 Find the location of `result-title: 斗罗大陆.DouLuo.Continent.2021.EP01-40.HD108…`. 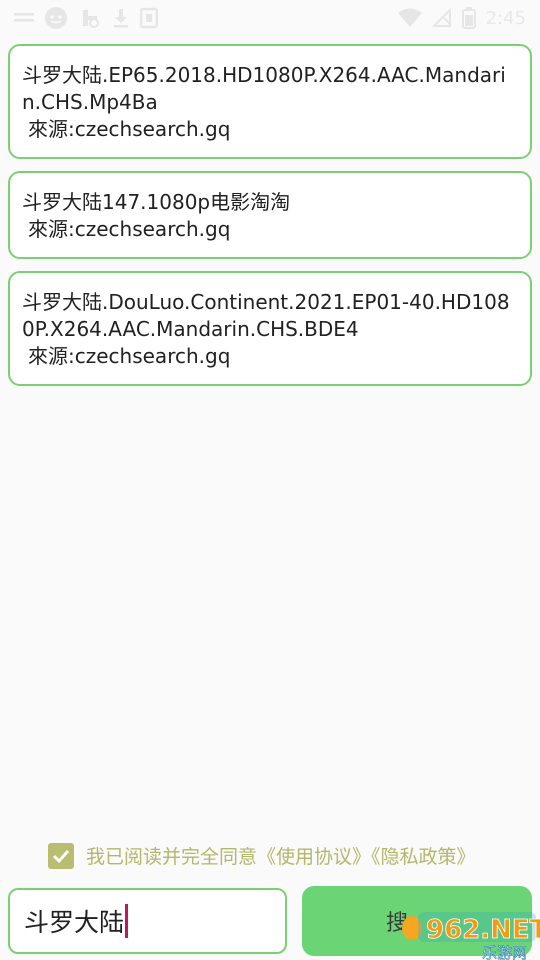

result-title: 斗罗大陆.DouLuo.Continent.2021.EP01-40.HD108… is located at coordinates (266, 315).